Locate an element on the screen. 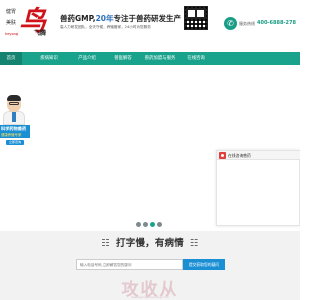 This screenshot has width=320, height=300. carousel-dot-active is located at coordinates (152, 224).